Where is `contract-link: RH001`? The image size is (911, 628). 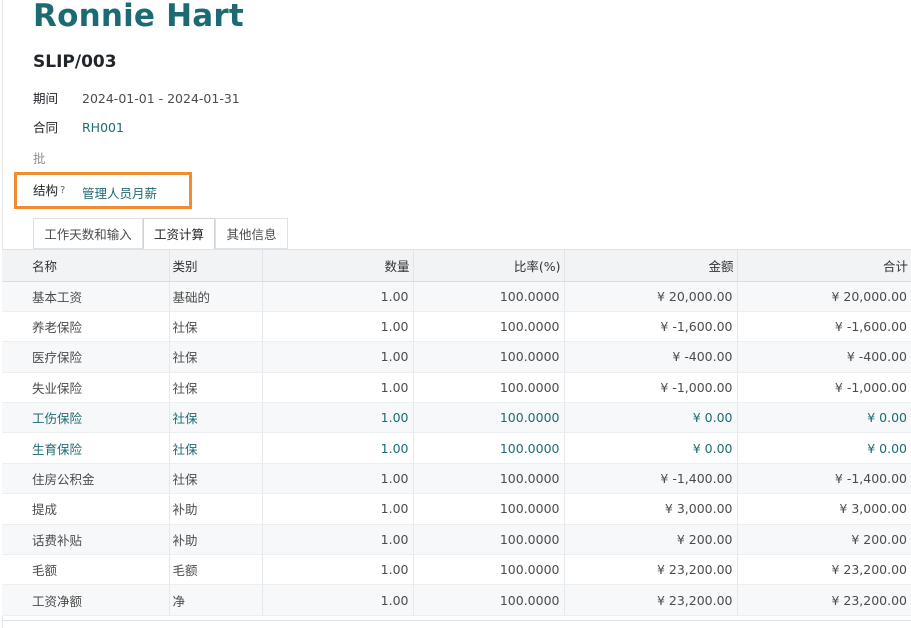
contract-link: RH001 is located at coordinates (103, 128).